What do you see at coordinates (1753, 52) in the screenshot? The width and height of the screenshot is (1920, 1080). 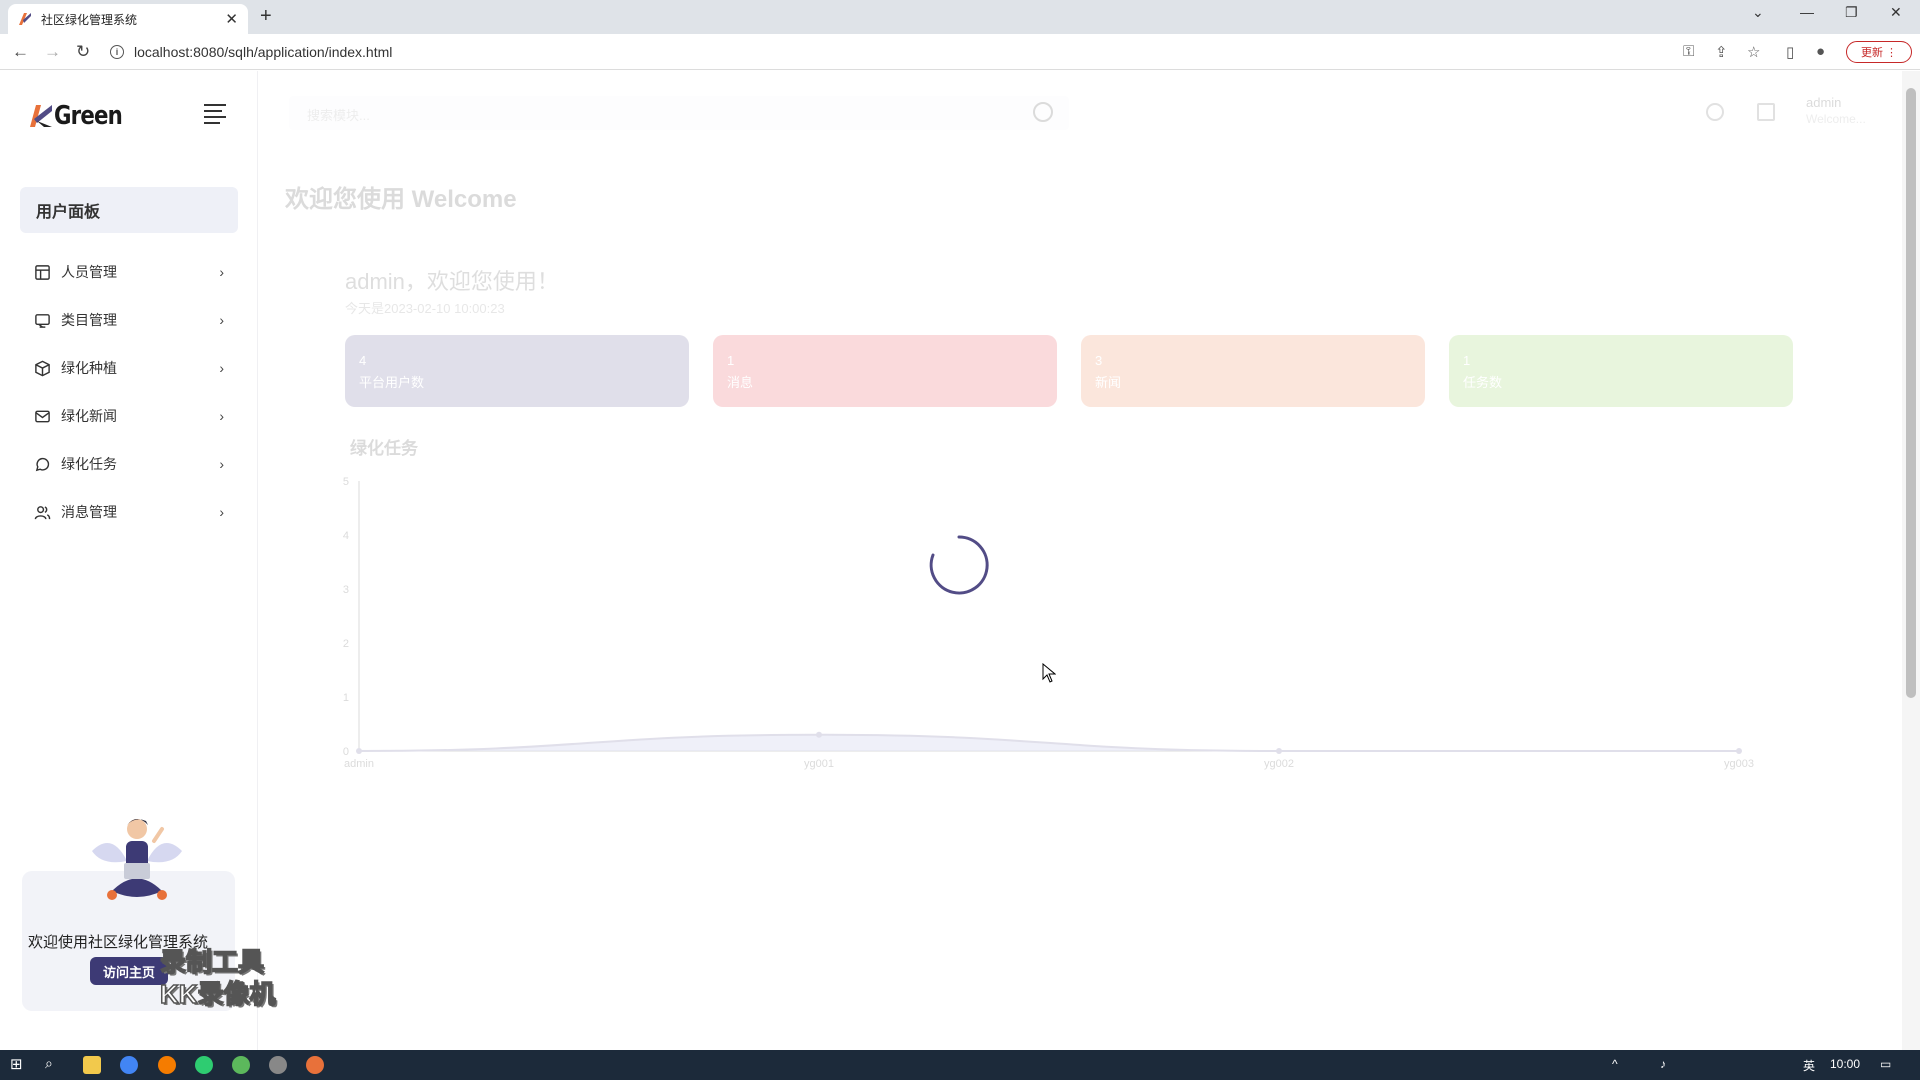 I see `bookmark-star-icon: ☆` at bounding box center [1753, 52].